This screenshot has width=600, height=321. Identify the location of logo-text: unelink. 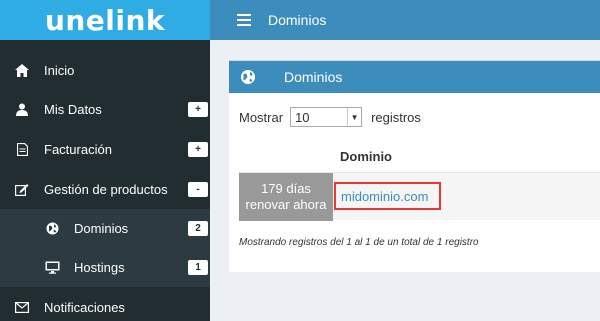
(105, 20).